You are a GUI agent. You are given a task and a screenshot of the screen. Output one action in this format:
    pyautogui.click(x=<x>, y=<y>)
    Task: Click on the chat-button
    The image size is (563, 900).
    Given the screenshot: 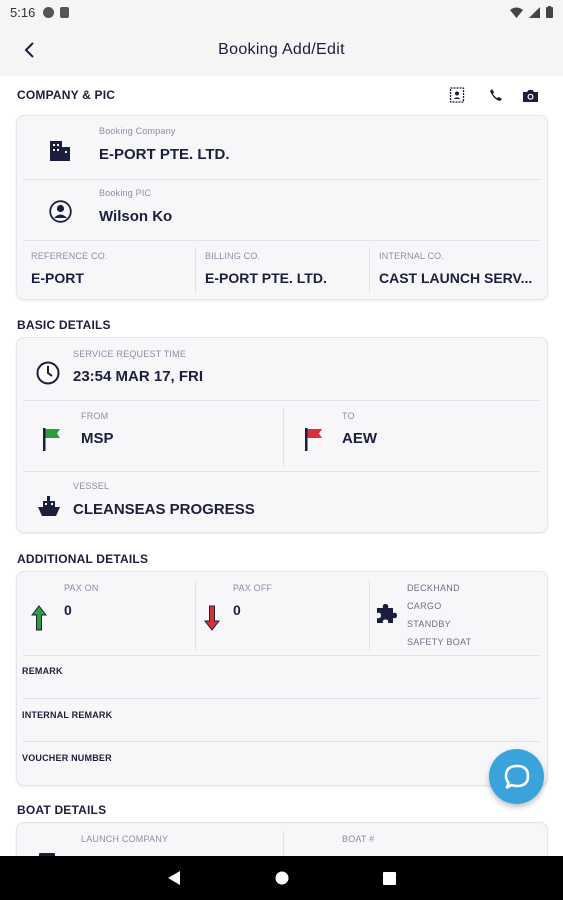 What is the action you would take?
    pyautogui.click(x=516, y=776)
    